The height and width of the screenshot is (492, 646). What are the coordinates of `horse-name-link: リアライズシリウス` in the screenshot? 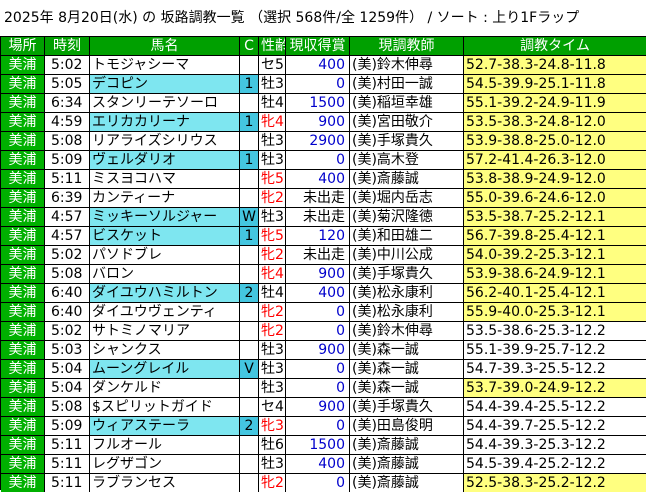 It's located at (165, 141).